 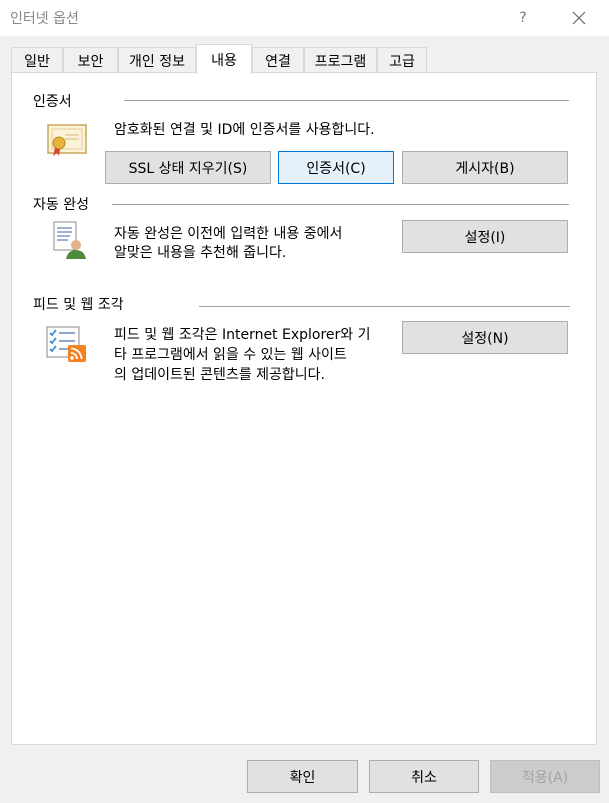 I want to click on tab-strip: 일반 보안 개인 정보 내용 연결 프로그램 고급, so click(x=221, y=59).